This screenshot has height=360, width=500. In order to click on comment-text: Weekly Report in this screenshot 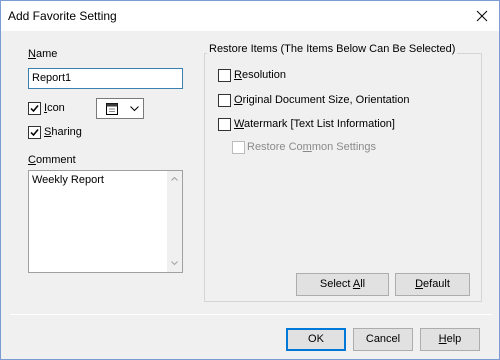, I will do `click(68, 180)`.